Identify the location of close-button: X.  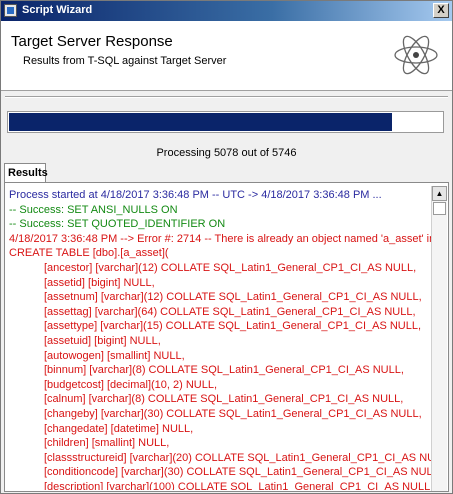
(441, 10).